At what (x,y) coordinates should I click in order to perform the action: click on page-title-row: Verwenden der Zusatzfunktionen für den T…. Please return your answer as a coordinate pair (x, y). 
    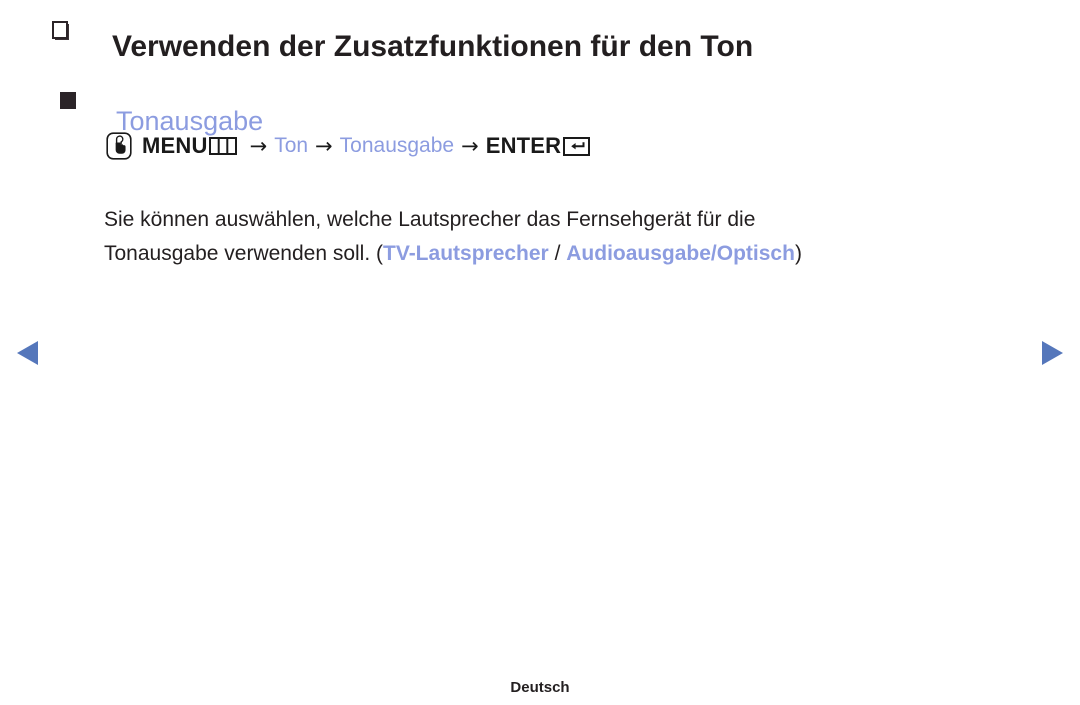
    Looking at the image, I should click on (402, 47).